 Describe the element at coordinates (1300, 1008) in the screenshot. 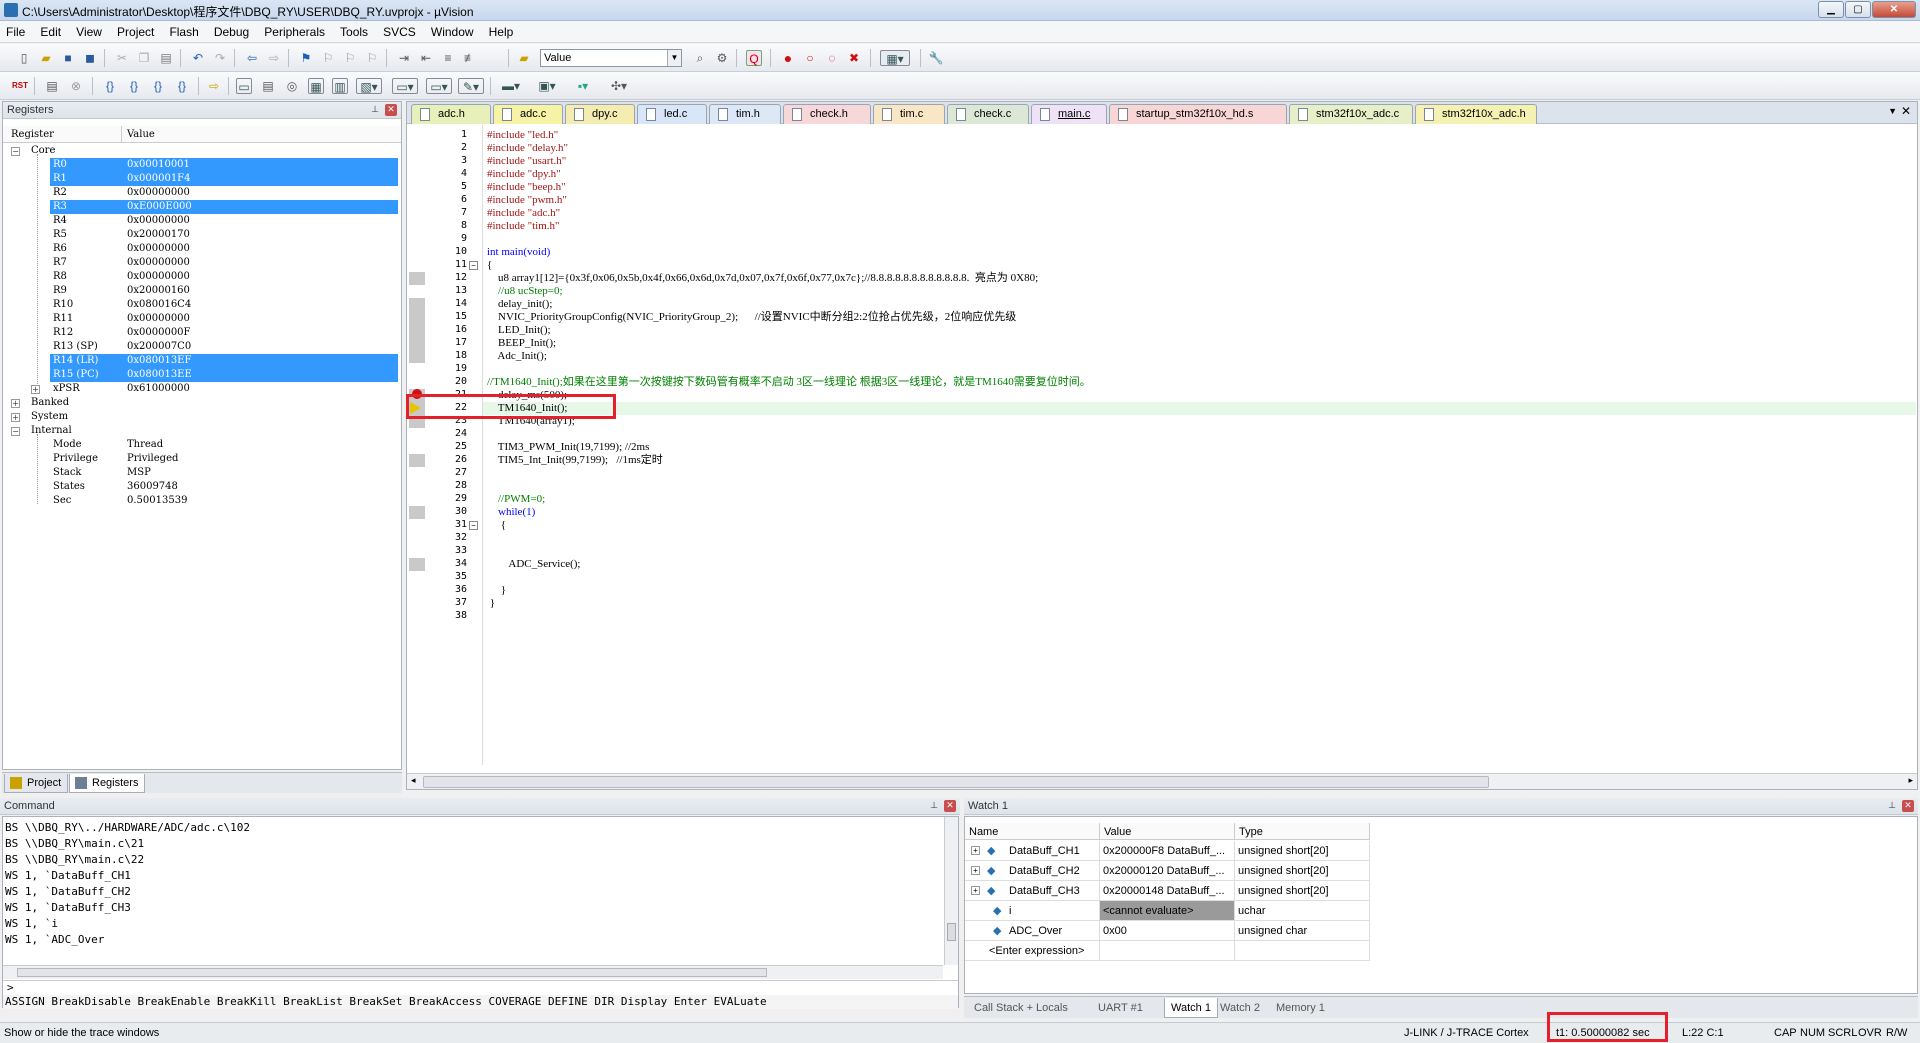

I see `tab-memory1: Memory 1` at that location.